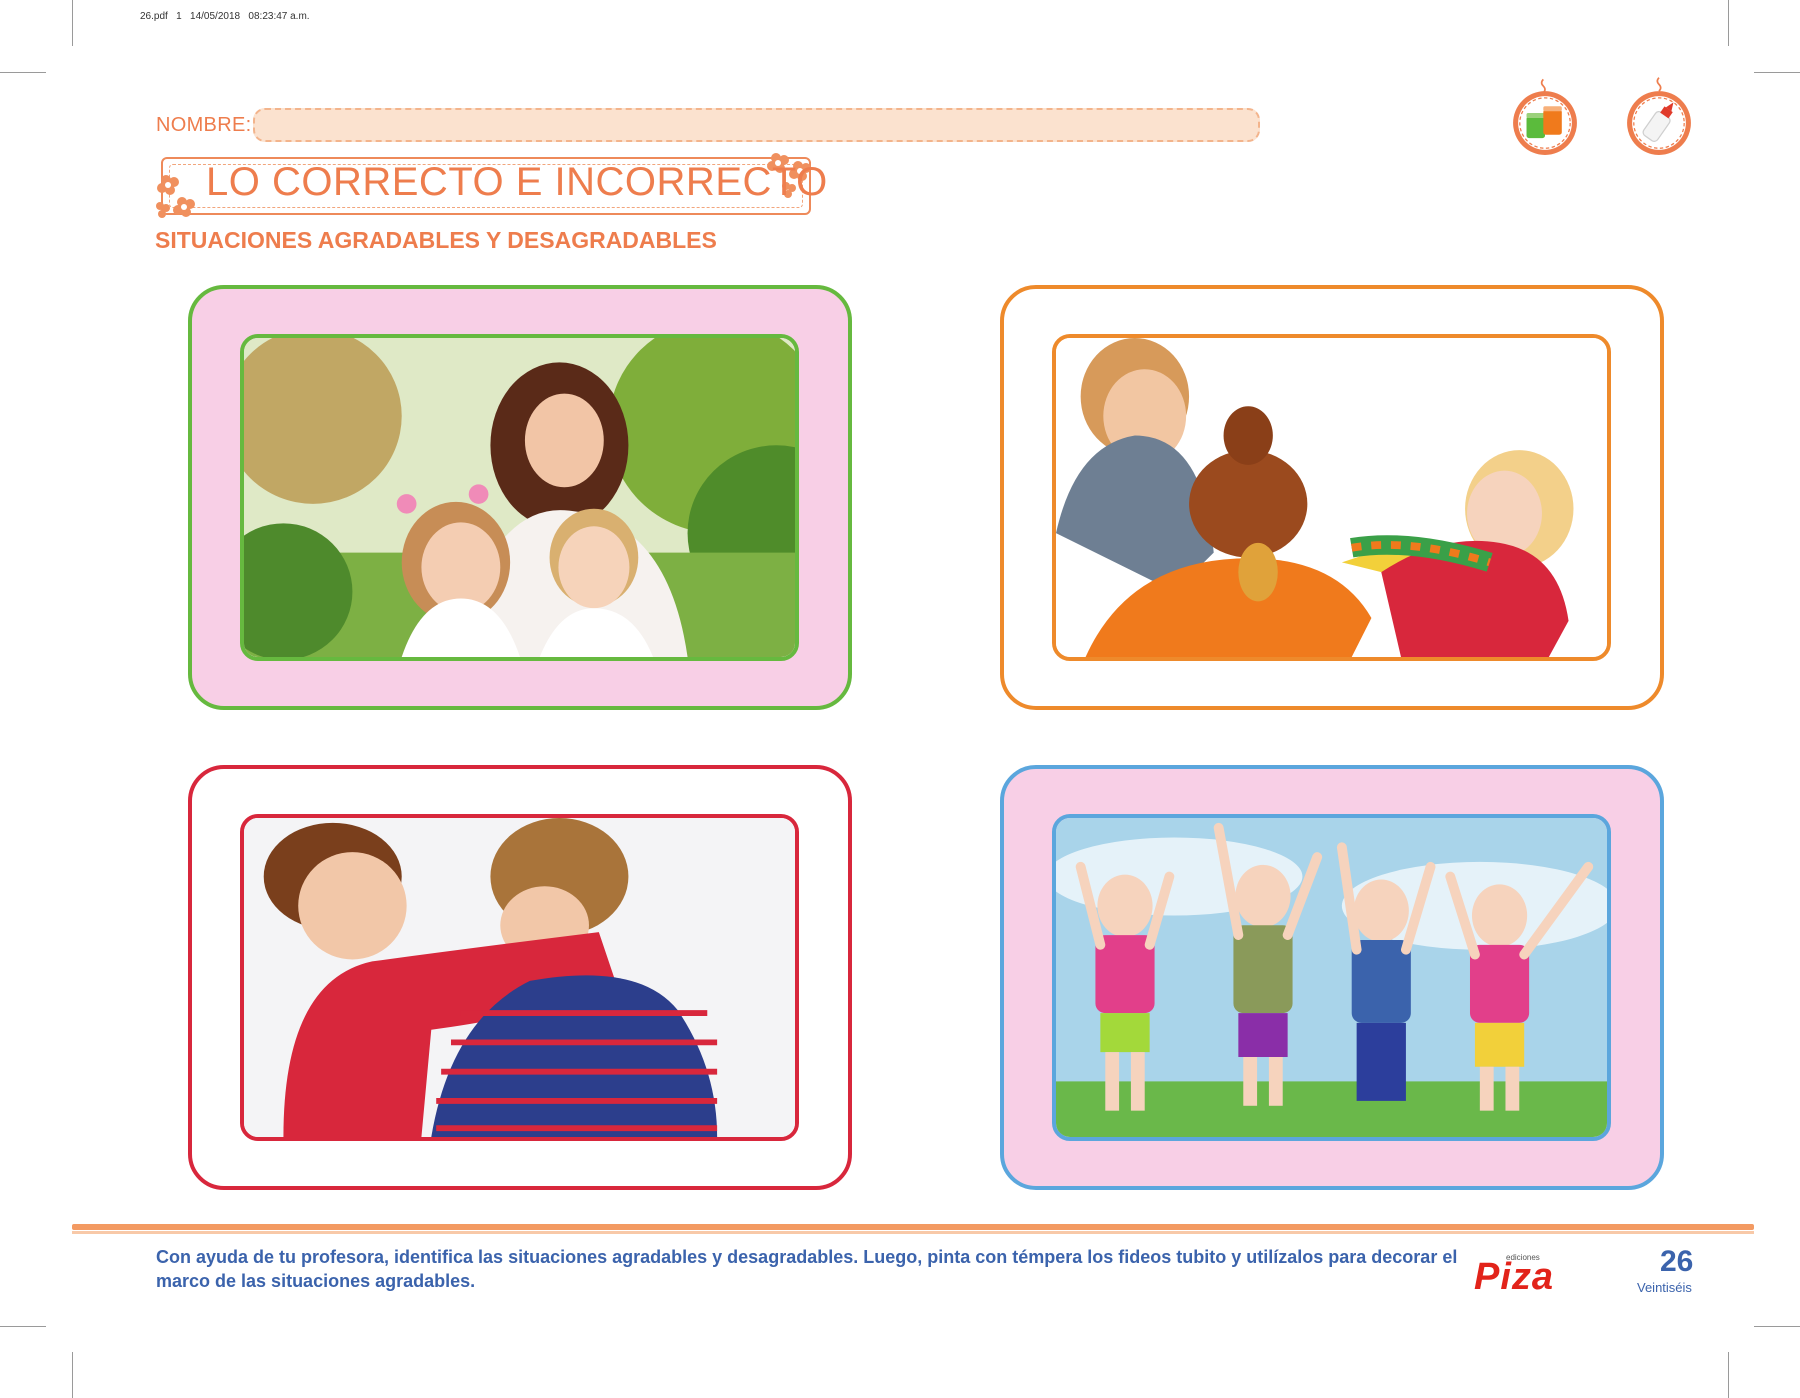 The width and height of the screenshot is (1800, 1398). I want to click on two-boys-fighting-photo, so click(519, 977).